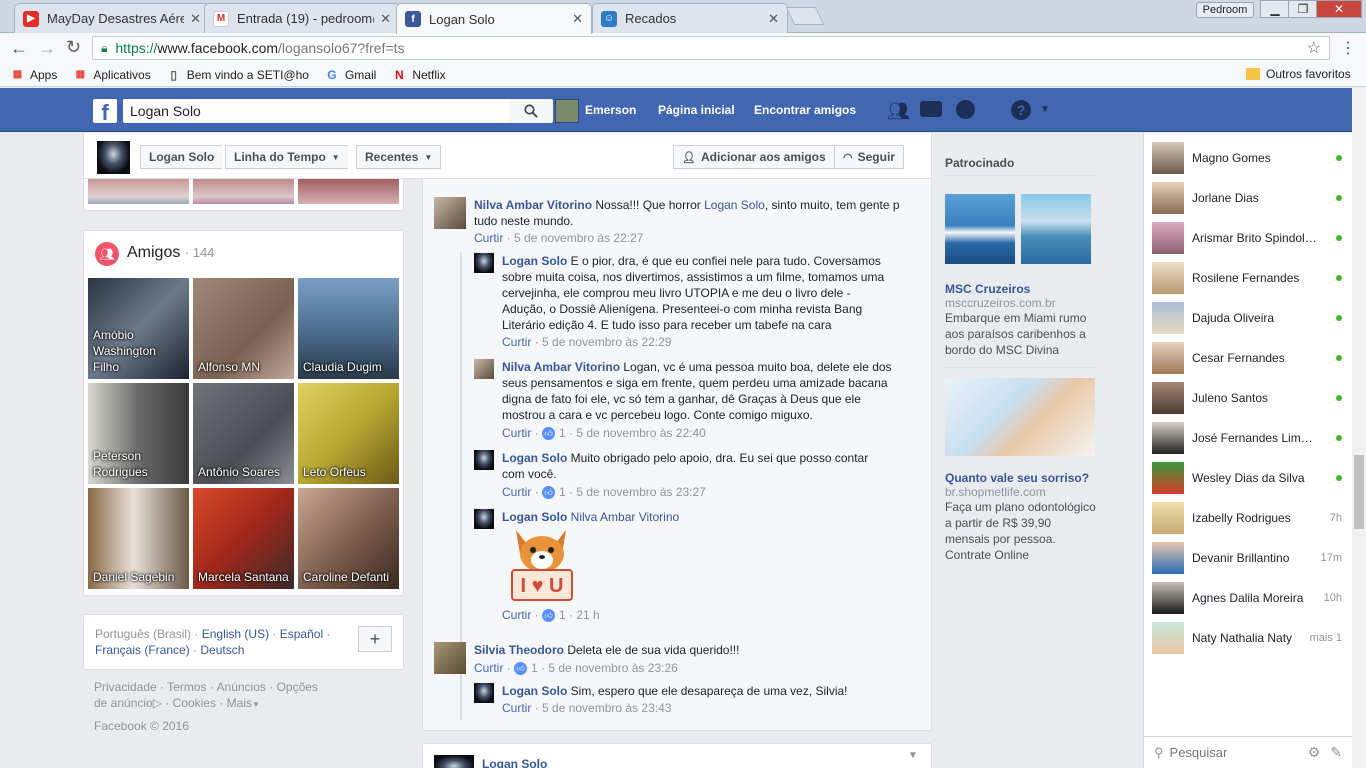  What do you see at coordinates (531, 111) in the screenshot?
I see `search-button` at bounding box center [531, 111].